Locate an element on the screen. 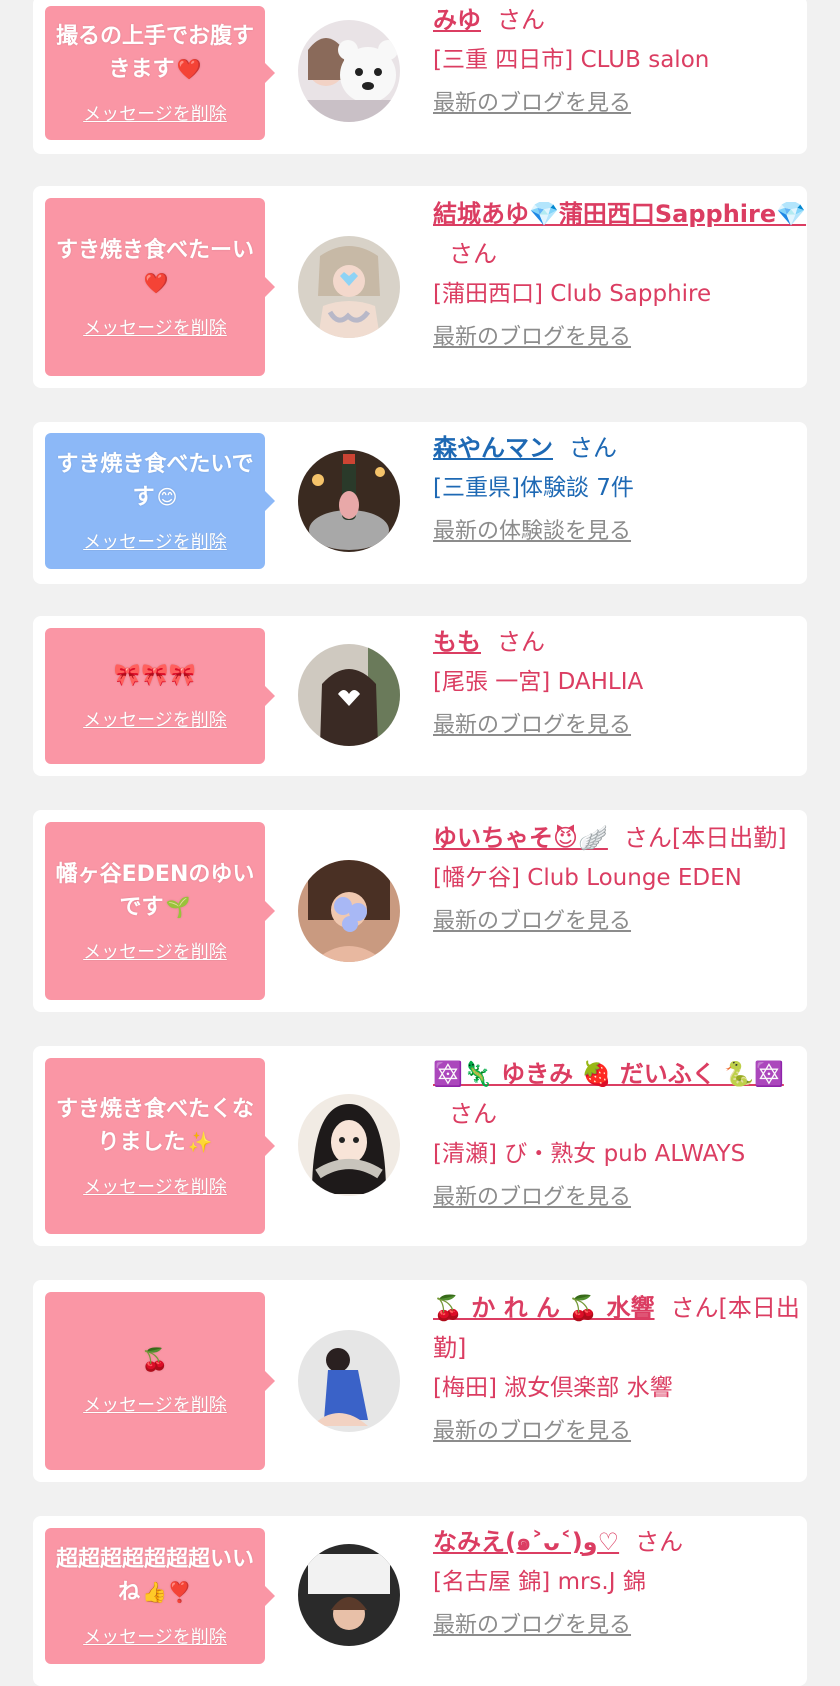 This screenshot has width=840, height=1686. sender-name-link: 結城あゆ💎蒲田西口Sapphire💎 is located at coordinates (619, 214).